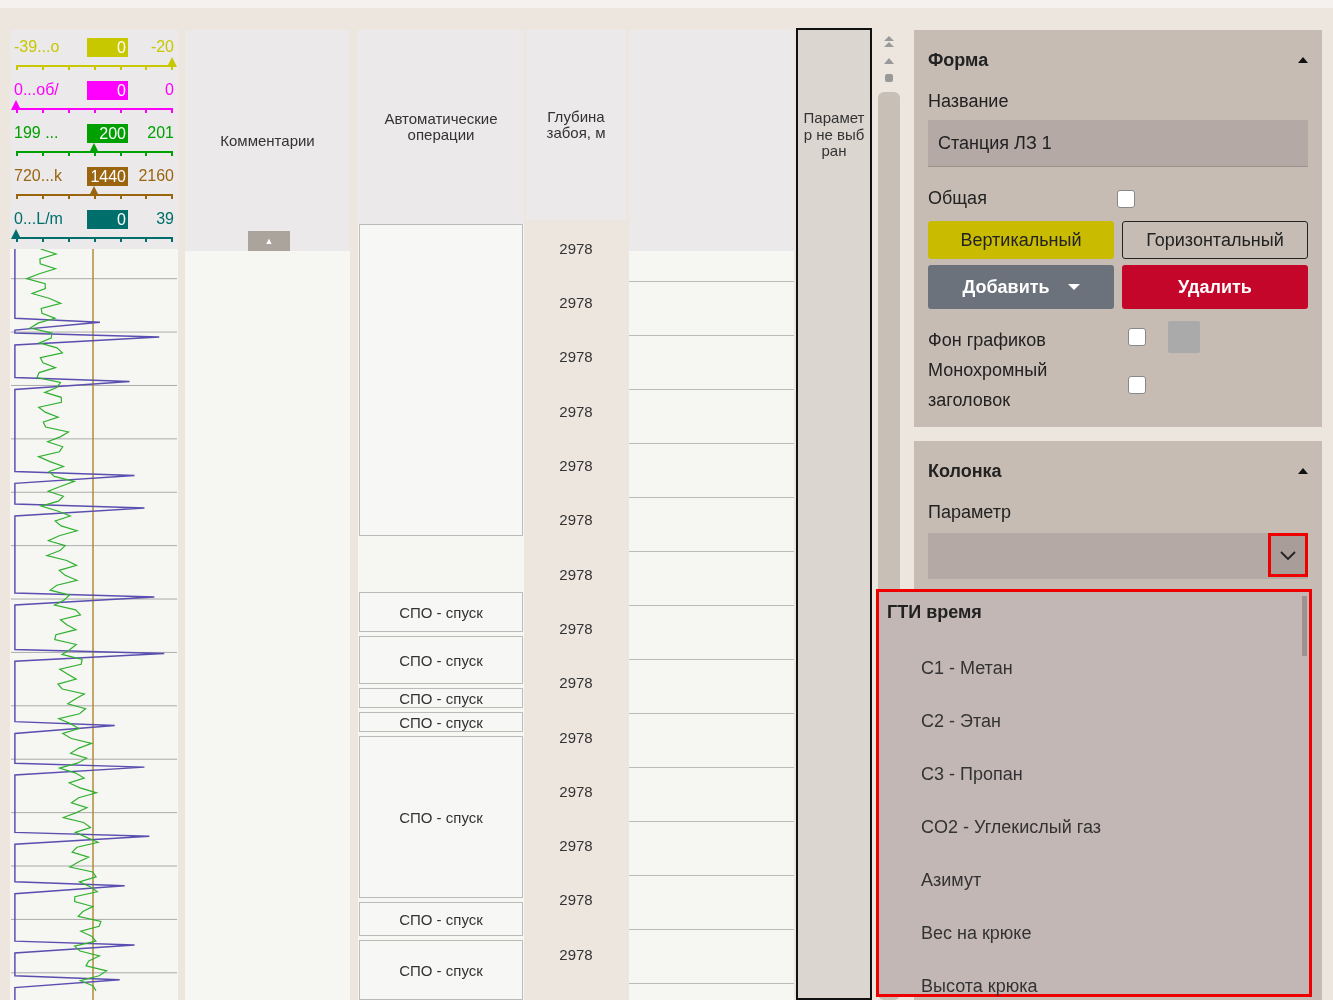 Image resolution: width=1333 pixels, height=1000 pixels. What do you see at coordinates (39, 219) in the screenshot?
I see `range-min-label: 0...L/m` at bounding box center [39, 219].